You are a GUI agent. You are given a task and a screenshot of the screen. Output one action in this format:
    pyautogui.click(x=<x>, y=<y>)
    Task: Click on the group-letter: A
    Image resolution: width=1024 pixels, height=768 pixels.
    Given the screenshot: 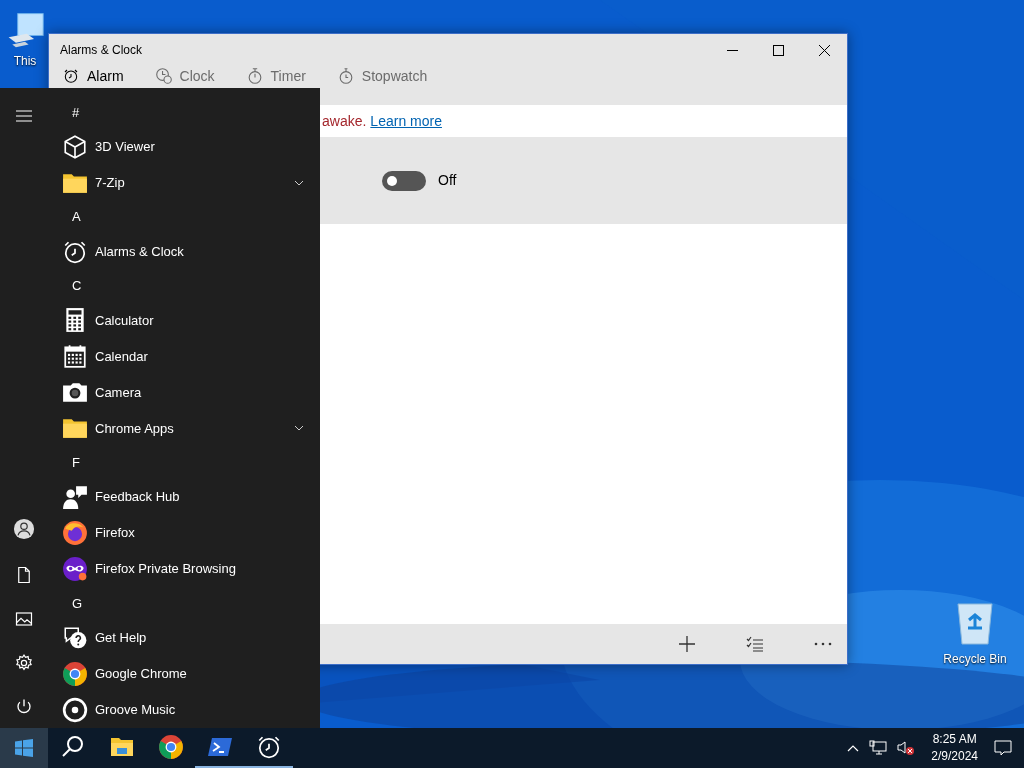 What is the action you would take?
    pyautogui.click(x=76, y=217)
    